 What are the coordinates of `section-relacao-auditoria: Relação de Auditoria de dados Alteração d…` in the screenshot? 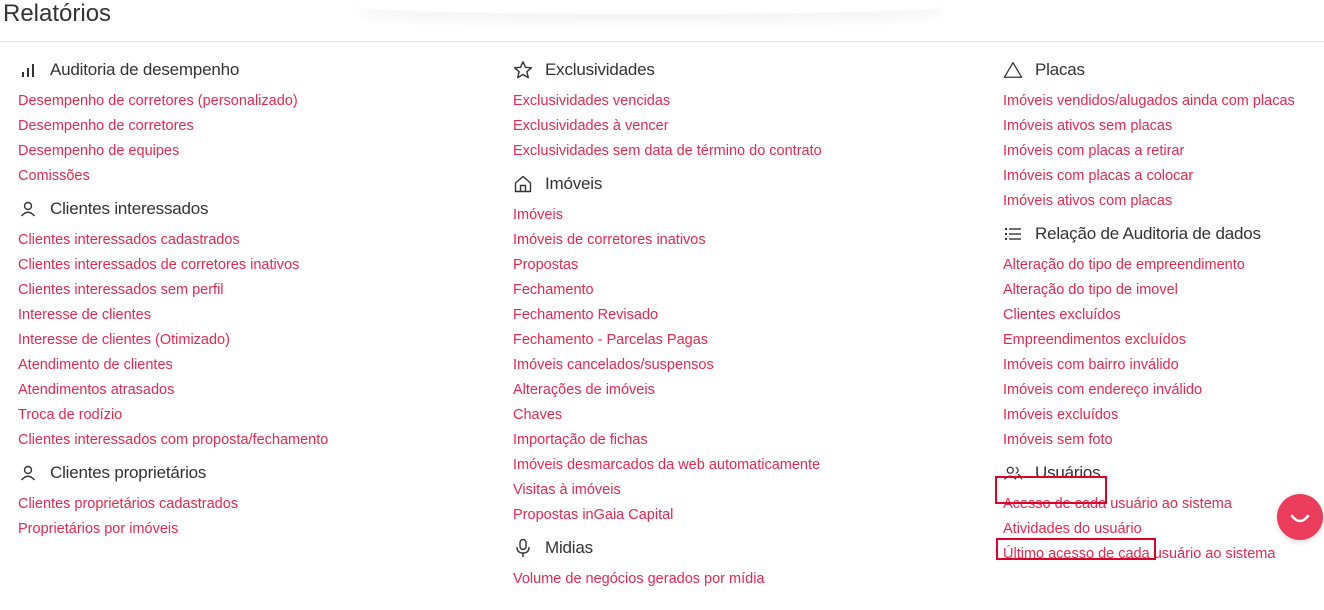 It's located at (1158, 337).